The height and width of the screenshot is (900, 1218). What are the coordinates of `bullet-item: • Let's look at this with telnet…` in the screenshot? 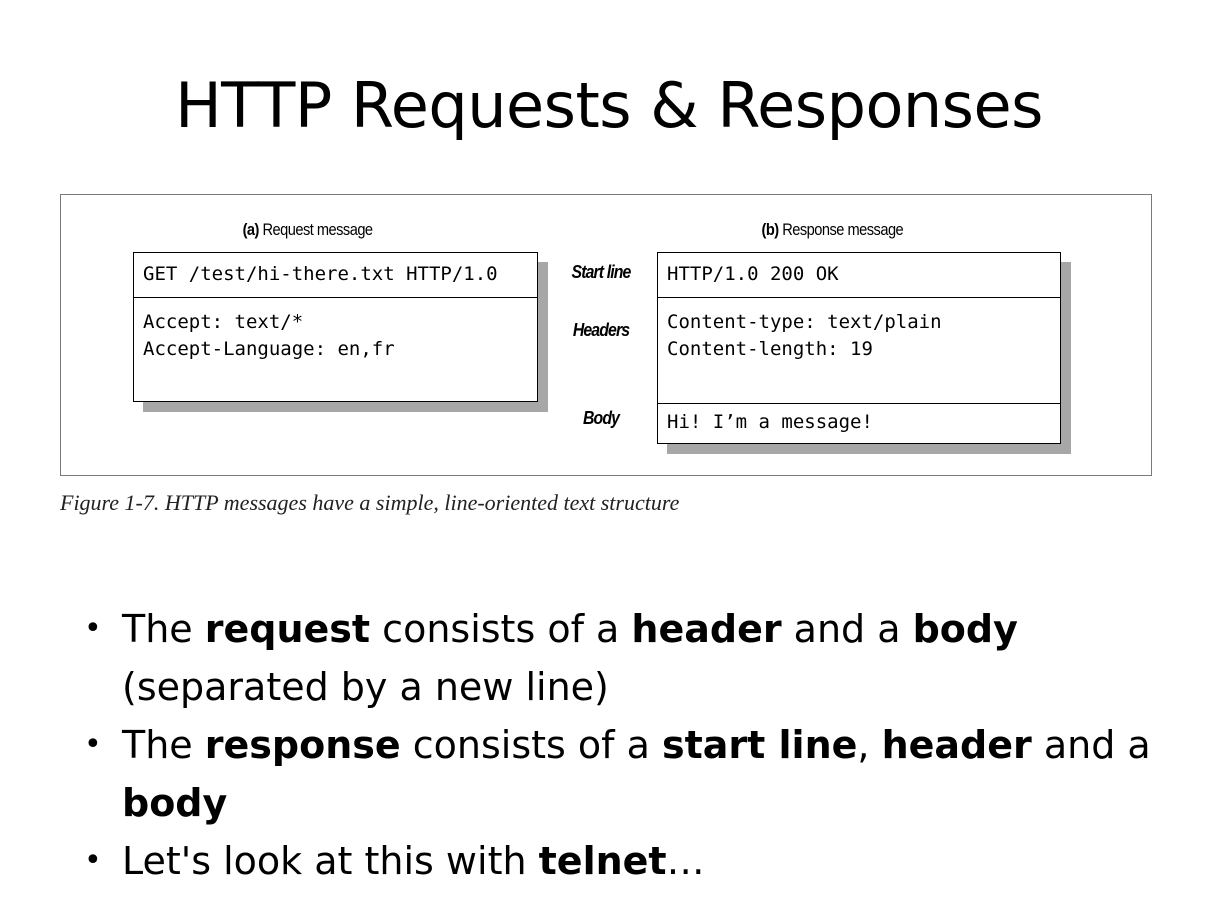 It's located at (624, 861).